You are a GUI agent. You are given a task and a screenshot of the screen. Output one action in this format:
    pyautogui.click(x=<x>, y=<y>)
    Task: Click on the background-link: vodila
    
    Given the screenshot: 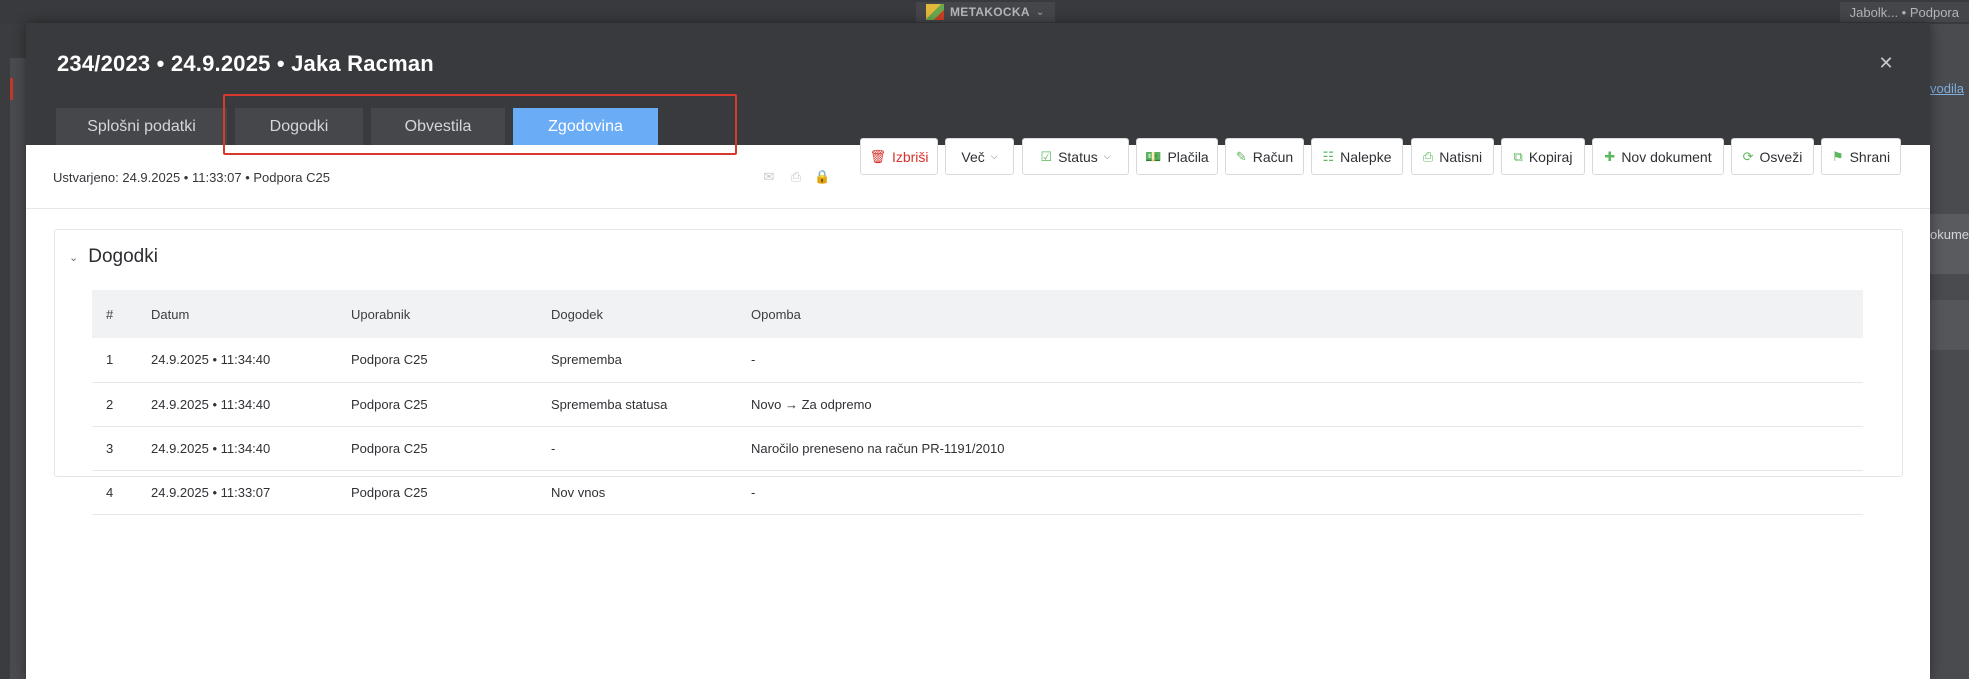 What is the action you would take?
    pyautogui.click(x=1947, y=88)
    